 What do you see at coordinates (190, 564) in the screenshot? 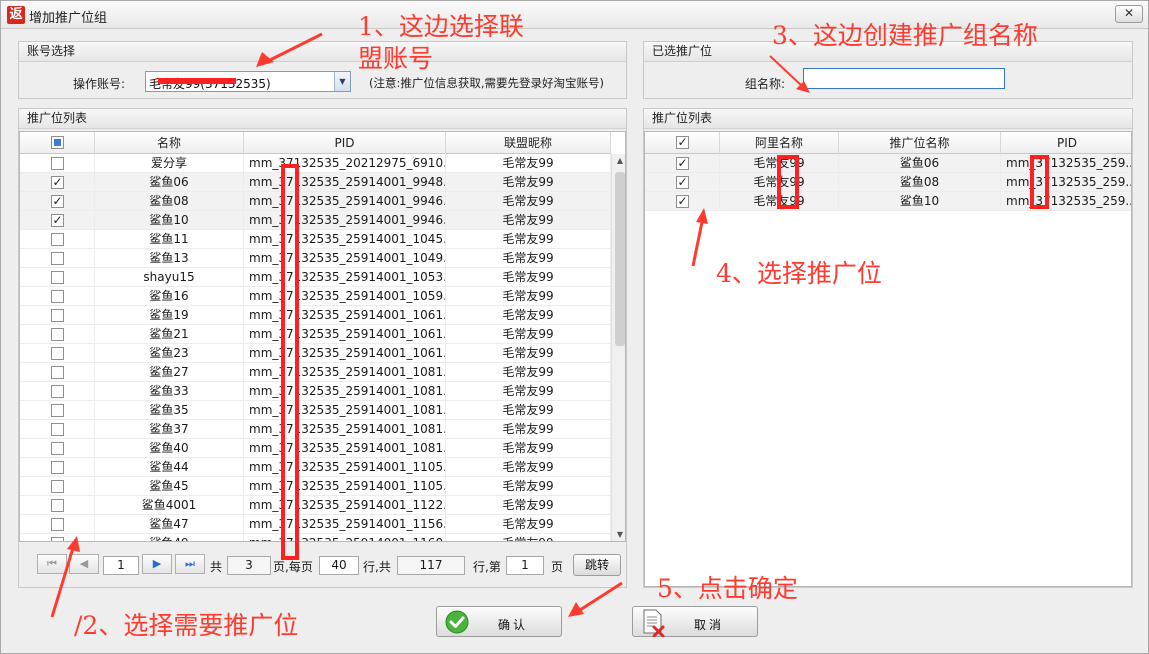
I see `last-page-button: ⏭` at bounding box center [190, 564].